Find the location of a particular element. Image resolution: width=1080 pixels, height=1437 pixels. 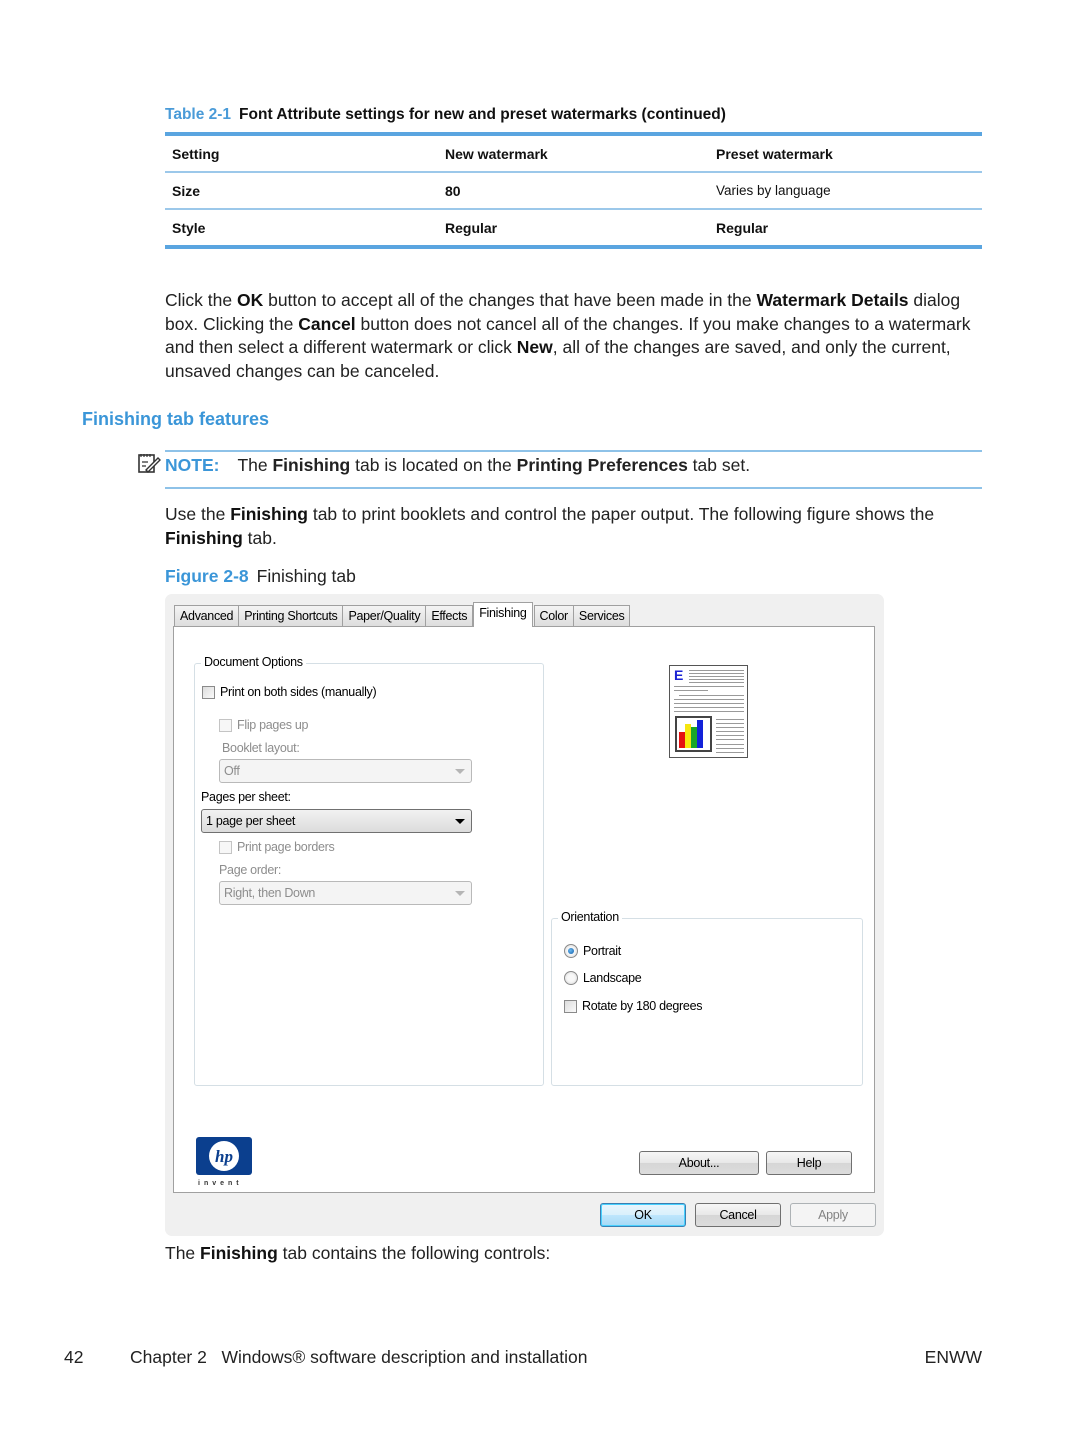

pages-per-sheet-value: 1 page per sheet is located at coordinates (251, 821).